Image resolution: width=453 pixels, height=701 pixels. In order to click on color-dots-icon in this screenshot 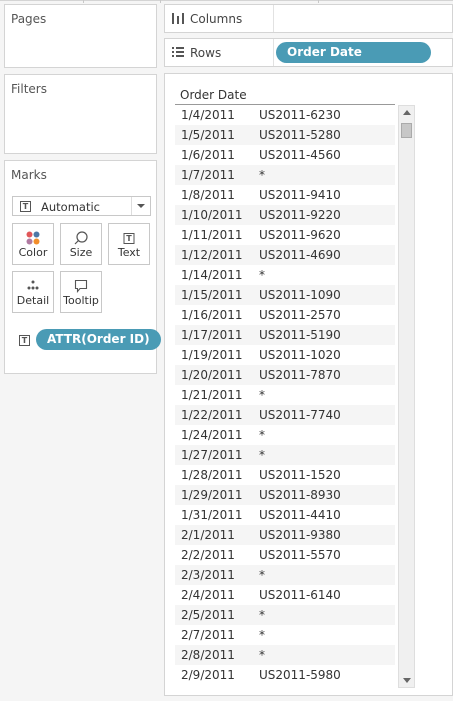, I will do `click(33, 238)`.